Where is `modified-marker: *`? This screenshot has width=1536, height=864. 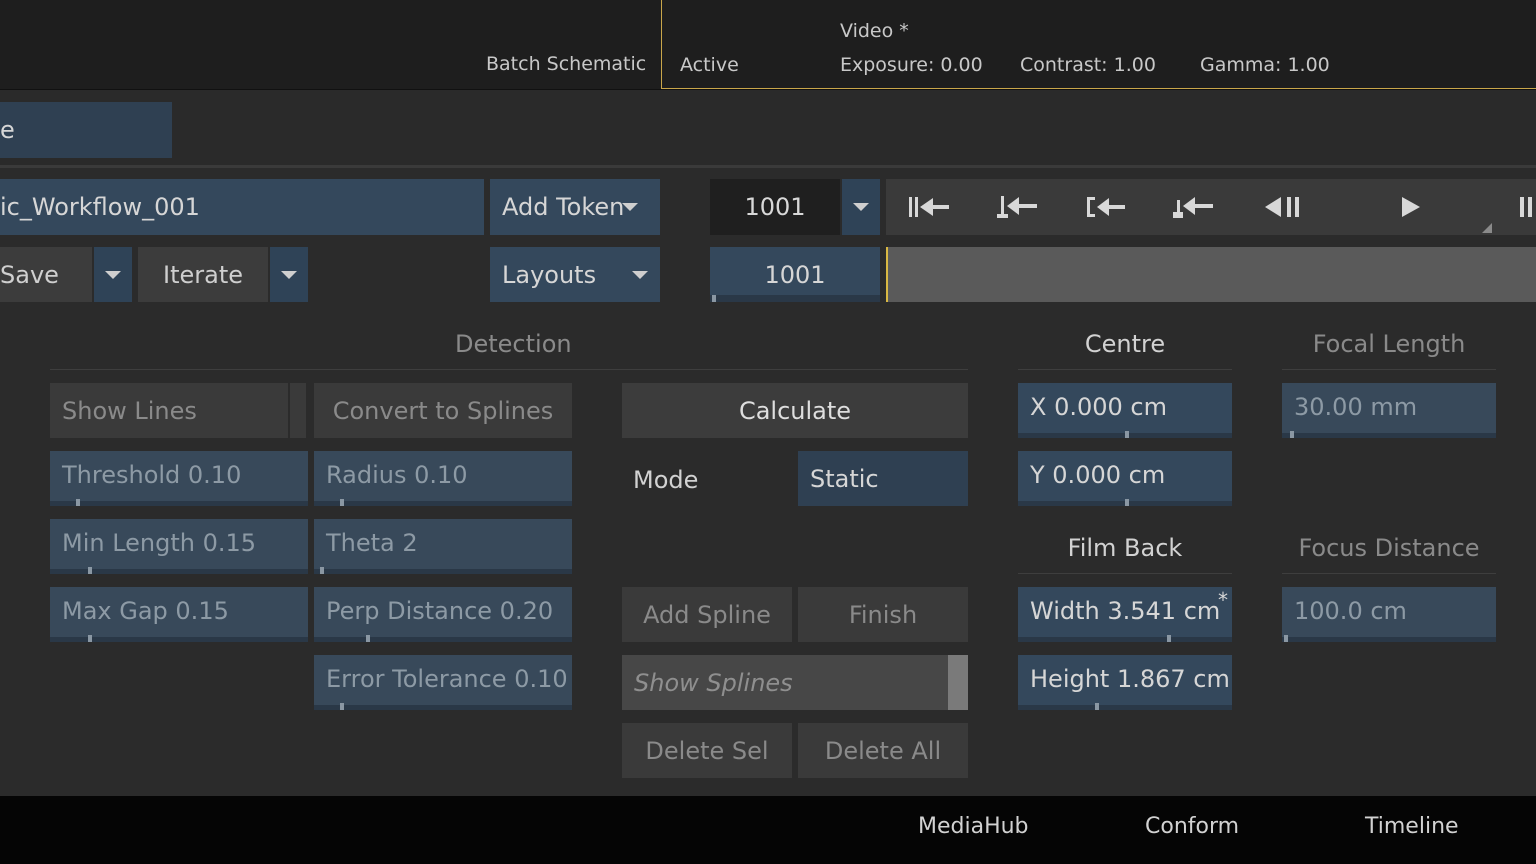 modified-marker: * is located at coordinates (1223, 600).